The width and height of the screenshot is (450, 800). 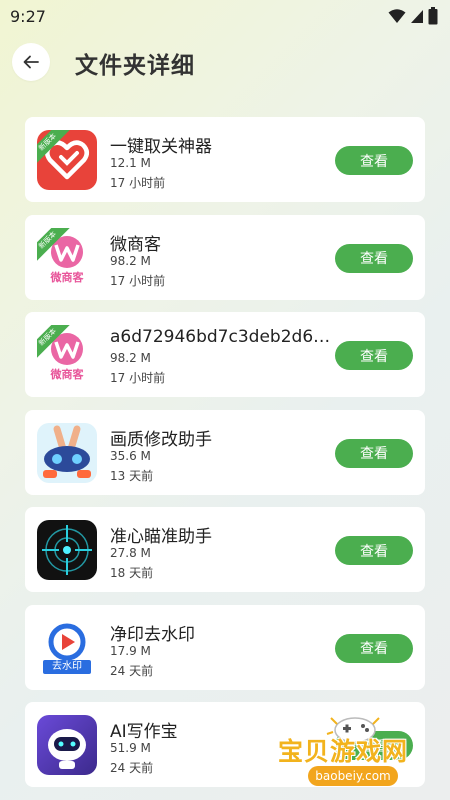 What do you see at coordinates (130, 650) in the screenshot?
I see `app-size: 17.9 M` at bounding box center [130, 650].